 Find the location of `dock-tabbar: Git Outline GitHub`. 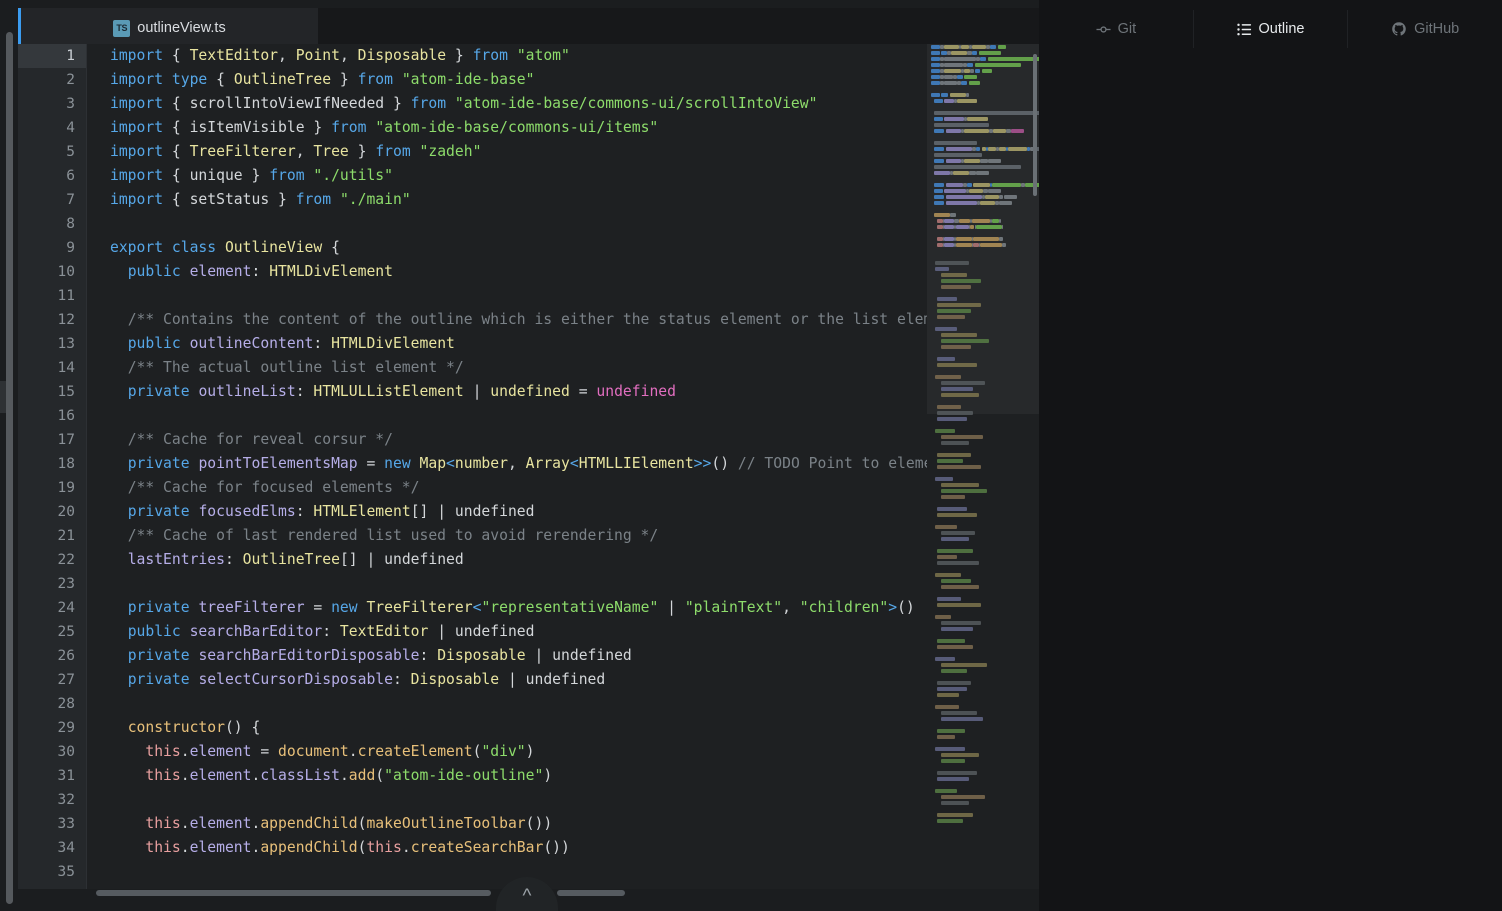

dock-tabbar: Git Outline GitHub is located at coordinates (1270, 29).